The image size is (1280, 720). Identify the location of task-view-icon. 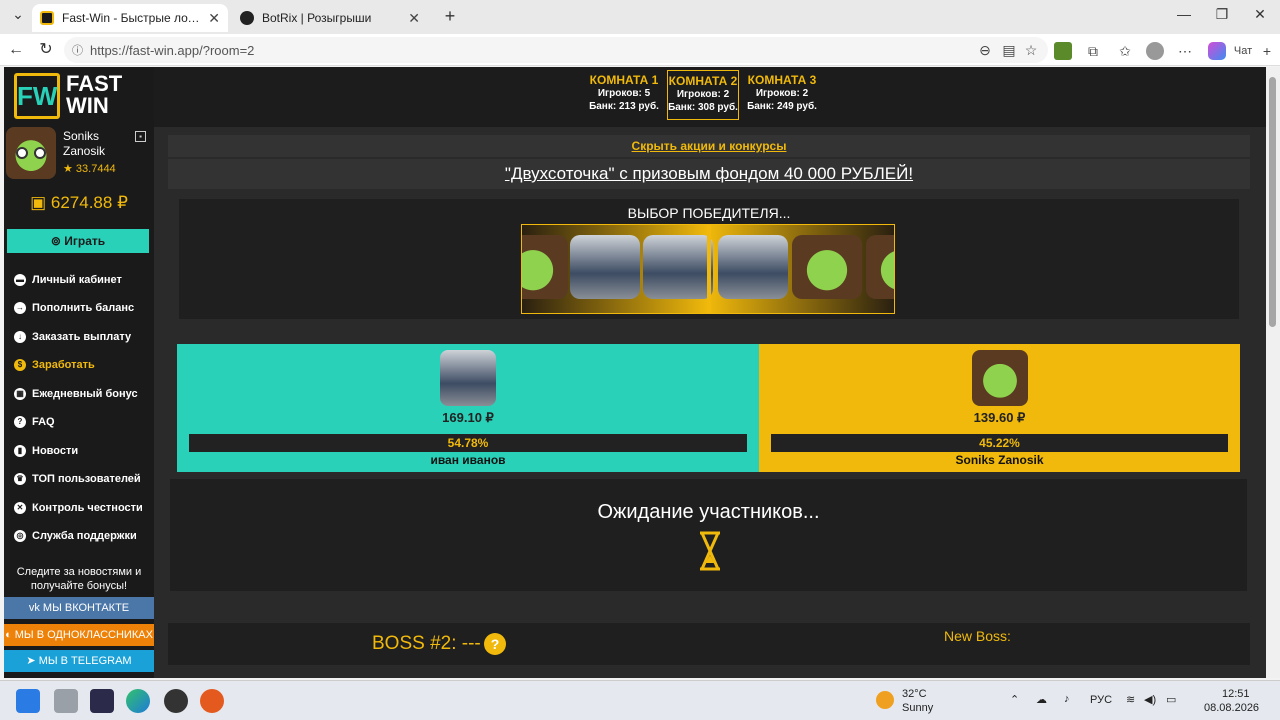
(66, 701).